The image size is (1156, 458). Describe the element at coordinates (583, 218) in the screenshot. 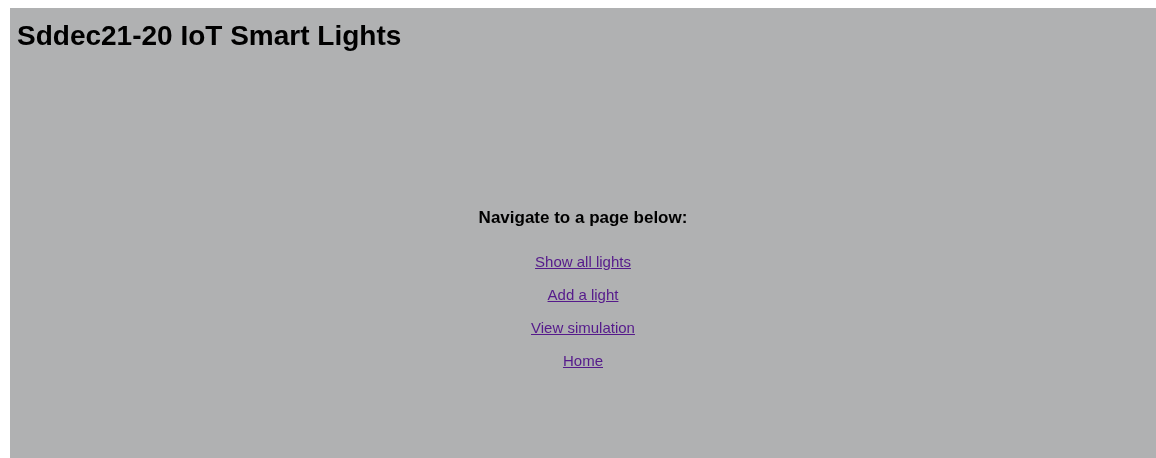

I see `nav-heading: Navigate to a page below:` at that location.